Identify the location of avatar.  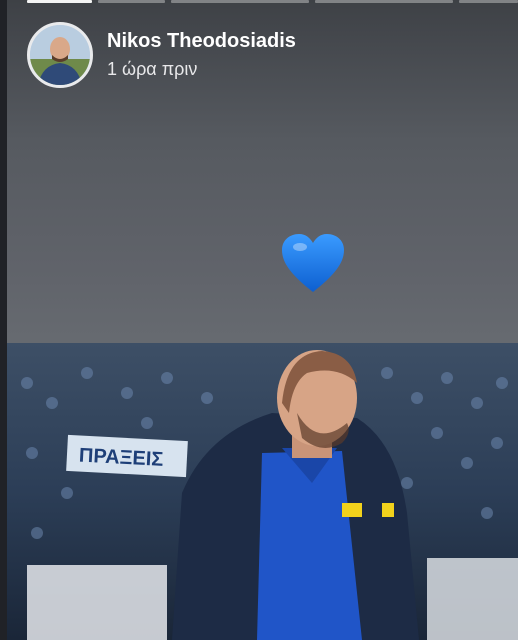
(60, 55).